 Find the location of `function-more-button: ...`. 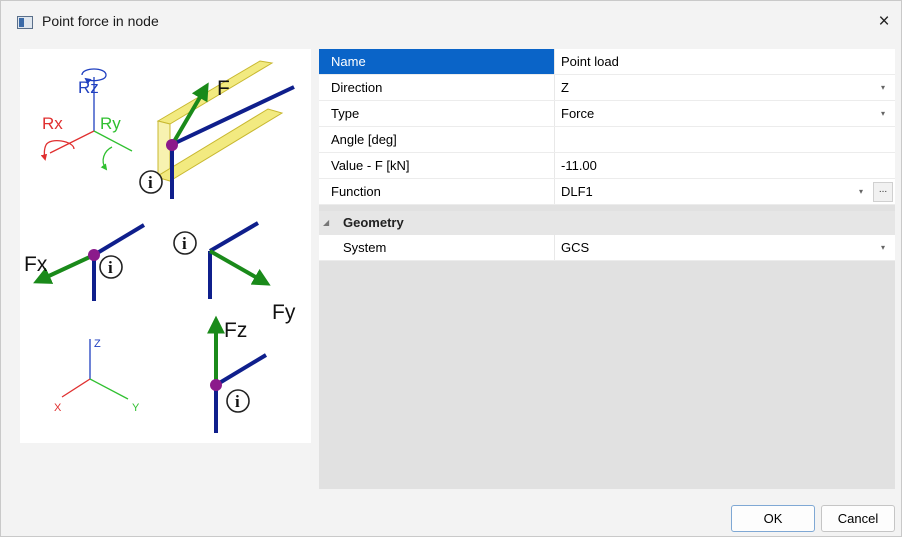

function-more-button: ... is located at coordinates (883, 192).